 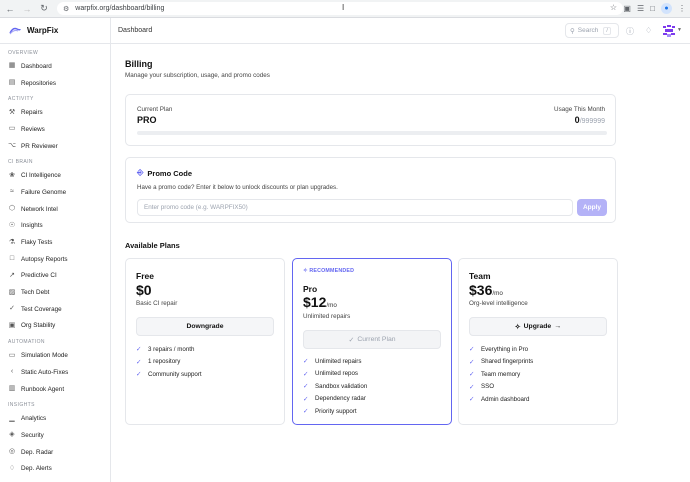 I want to click on url-text: warpfix.org/dashboard/billing, so click(x=120, y=8).